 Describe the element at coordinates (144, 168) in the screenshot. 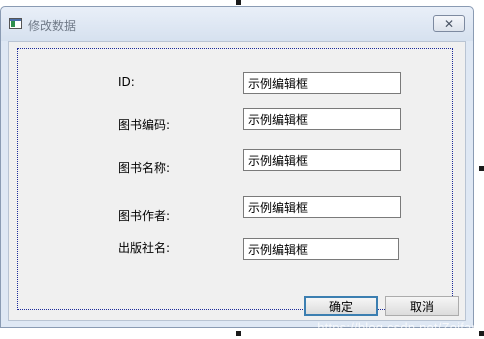

I see `label-book-name: 图书名称:` at that location.